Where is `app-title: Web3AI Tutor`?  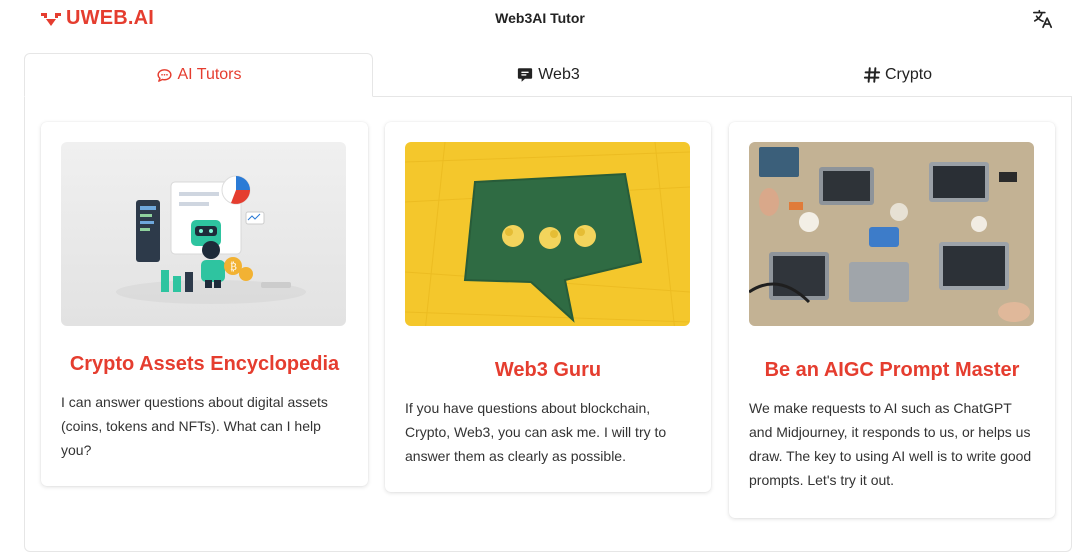 app-title: Web3AI Tutor is located at coordinates (540, 18).